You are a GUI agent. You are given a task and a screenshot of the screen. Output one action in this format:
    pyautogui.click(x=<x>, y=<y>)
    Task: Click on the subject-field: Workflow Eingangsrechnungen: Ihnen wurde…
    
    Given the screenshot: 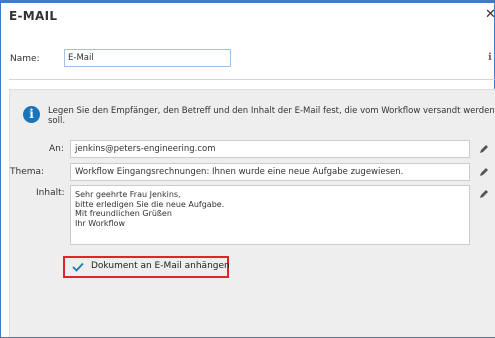 What is the action you would take?
    pyautogui.click(x=270, y=172)
    